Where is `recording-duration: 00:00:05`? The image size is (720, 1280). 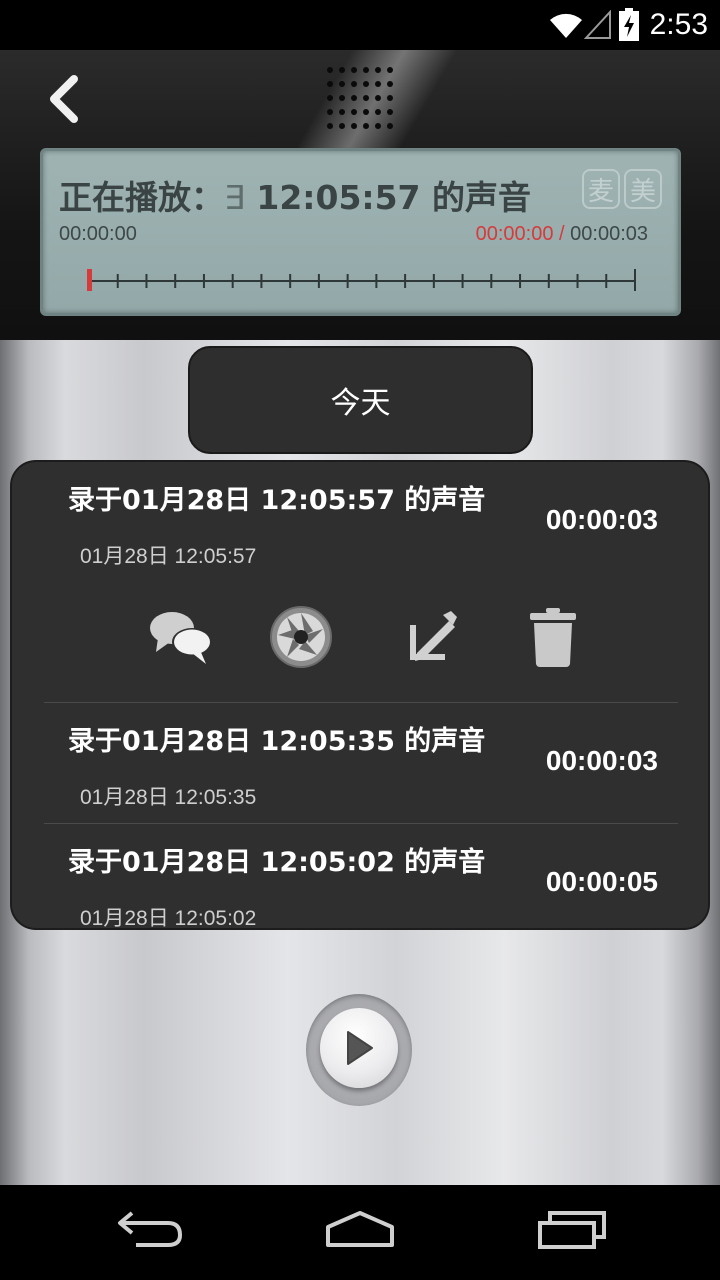 recording-duration: 00:00:05 is located at coordinates (601, 881).